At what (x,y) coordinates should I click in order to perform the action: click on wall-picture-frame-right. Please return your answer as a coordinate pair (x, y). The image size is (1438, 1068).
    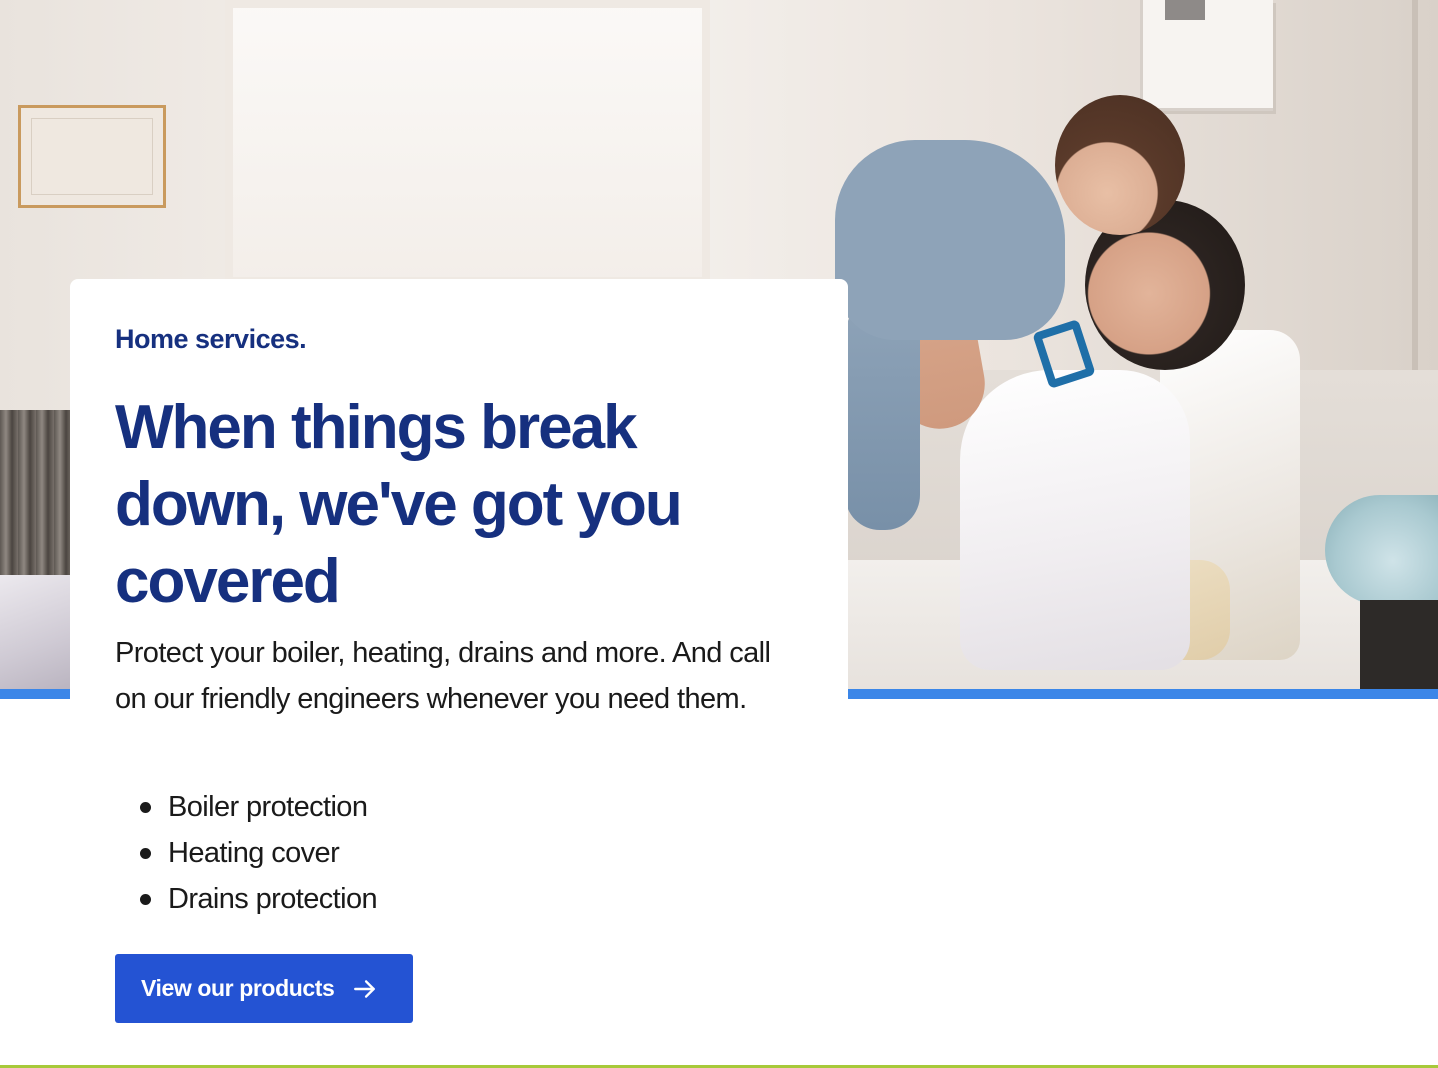
    Looking at the image, I should click on (1206, 55).